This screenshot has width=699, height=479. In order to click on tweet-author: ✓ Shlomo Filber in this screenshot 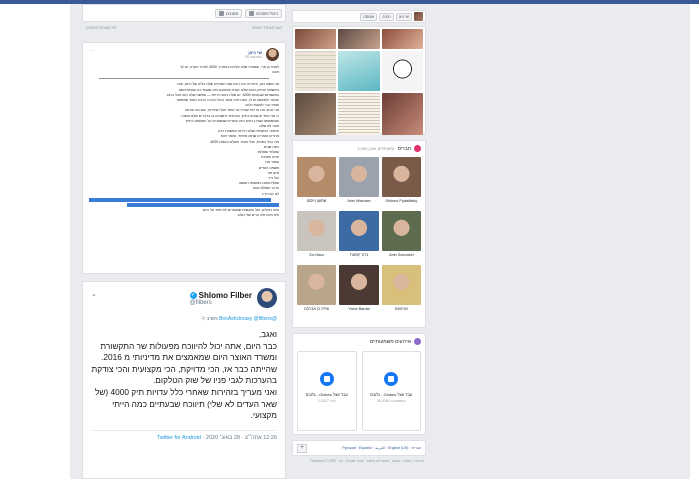, I will do `click(220, 295)`.